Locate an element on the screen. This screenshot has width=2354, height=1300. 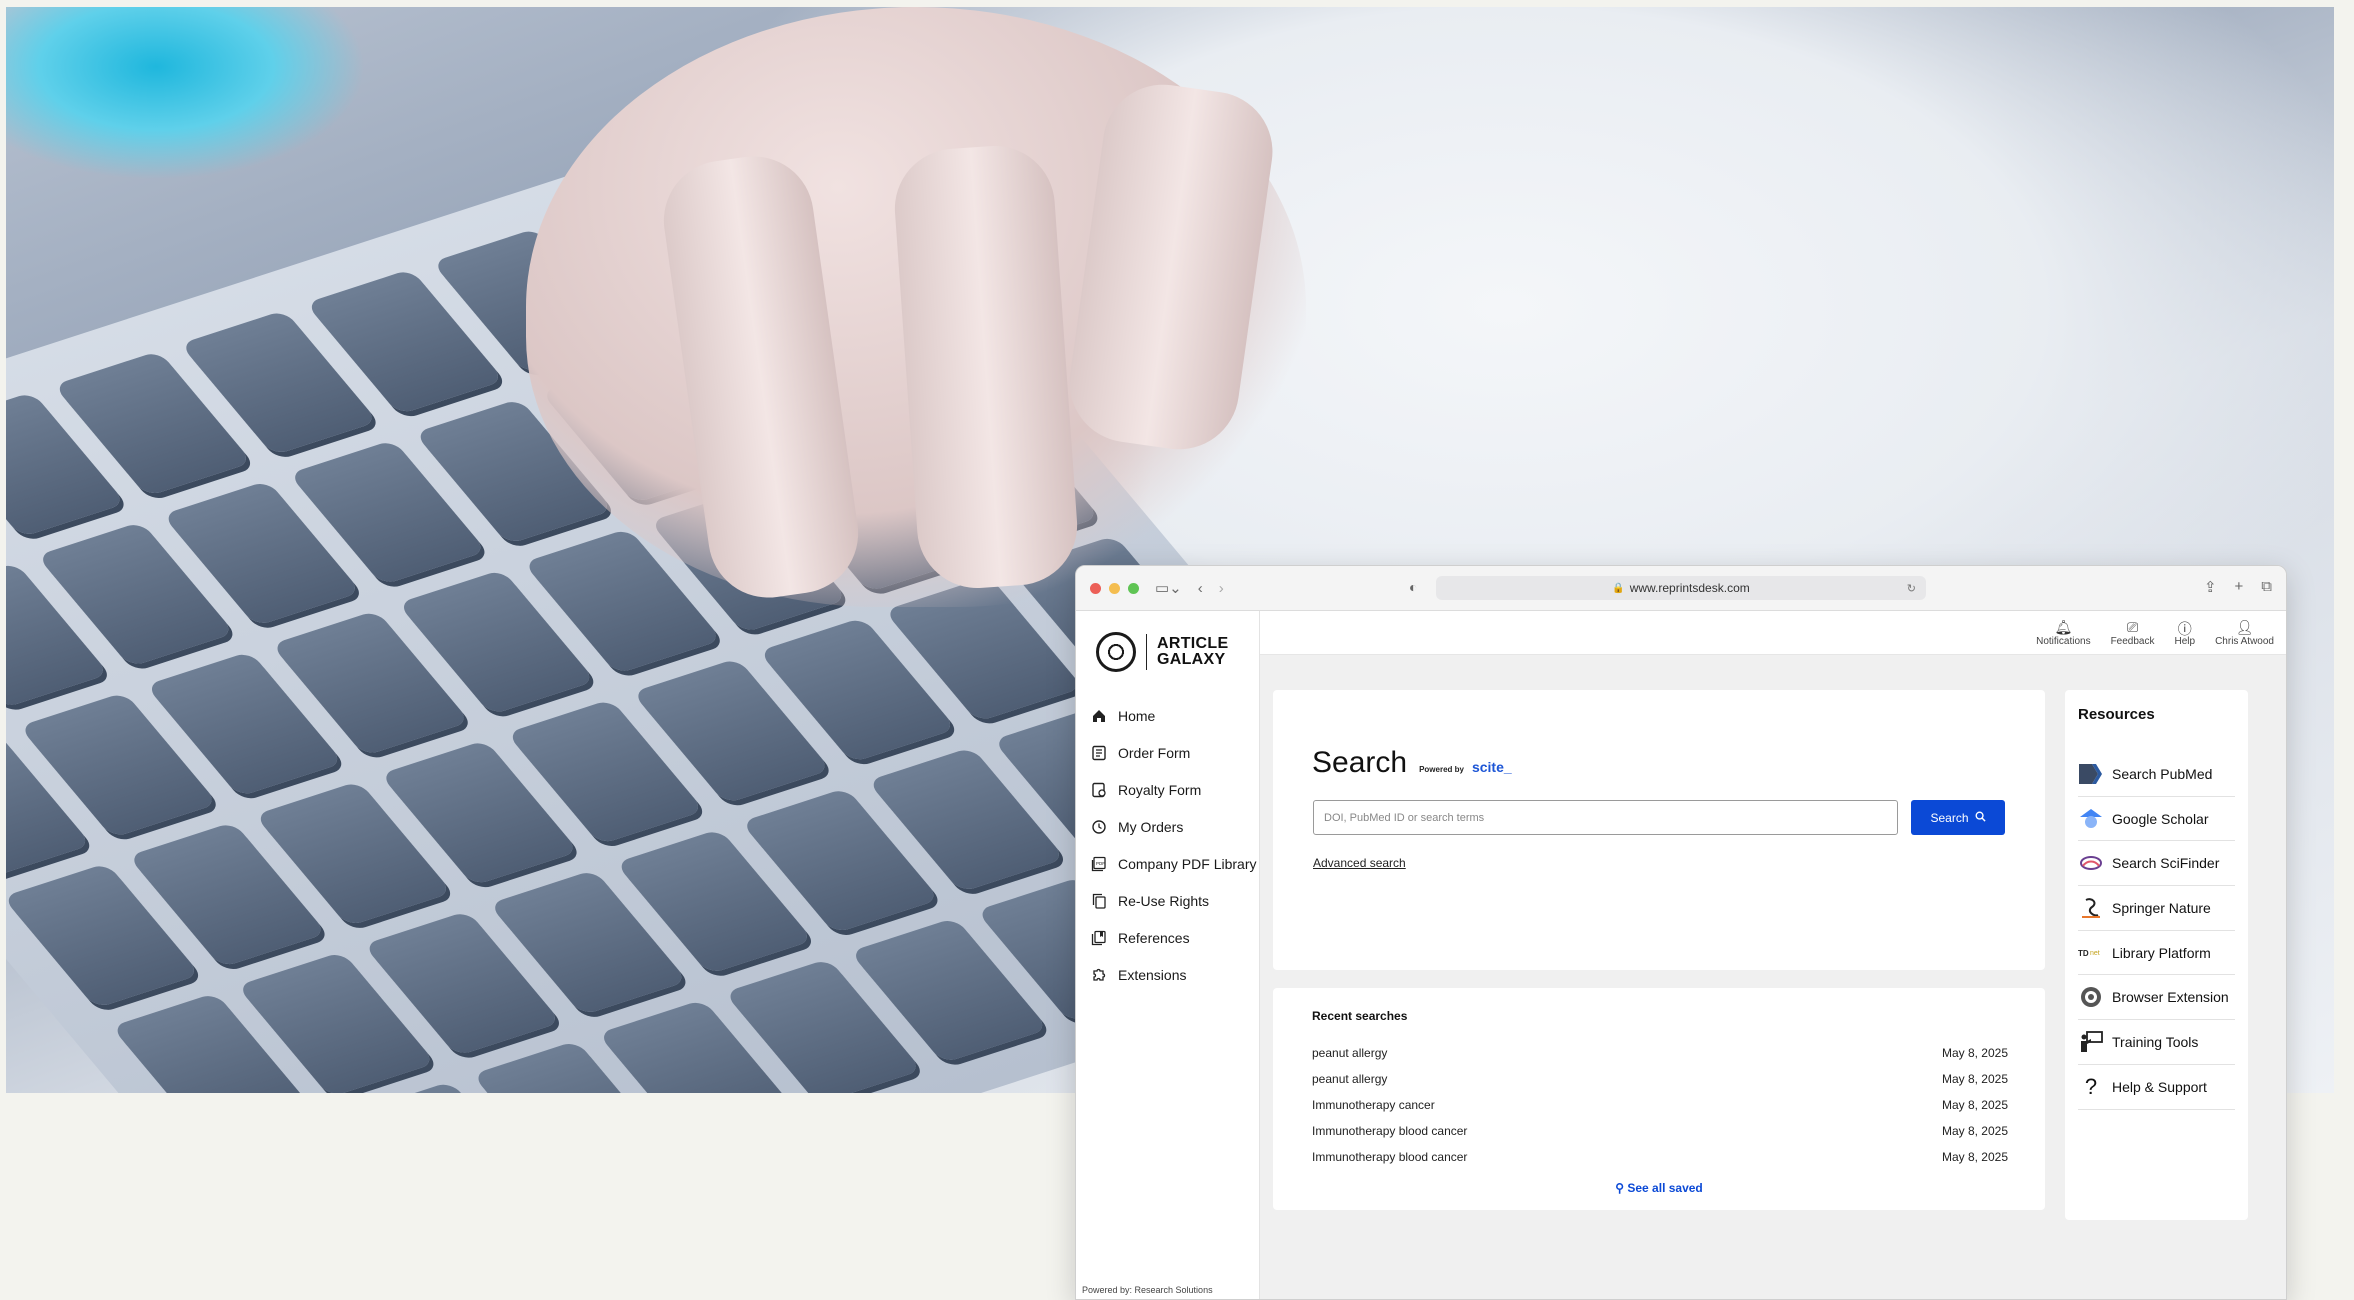
svg-text: TD is located at coordinates (2083, 953).